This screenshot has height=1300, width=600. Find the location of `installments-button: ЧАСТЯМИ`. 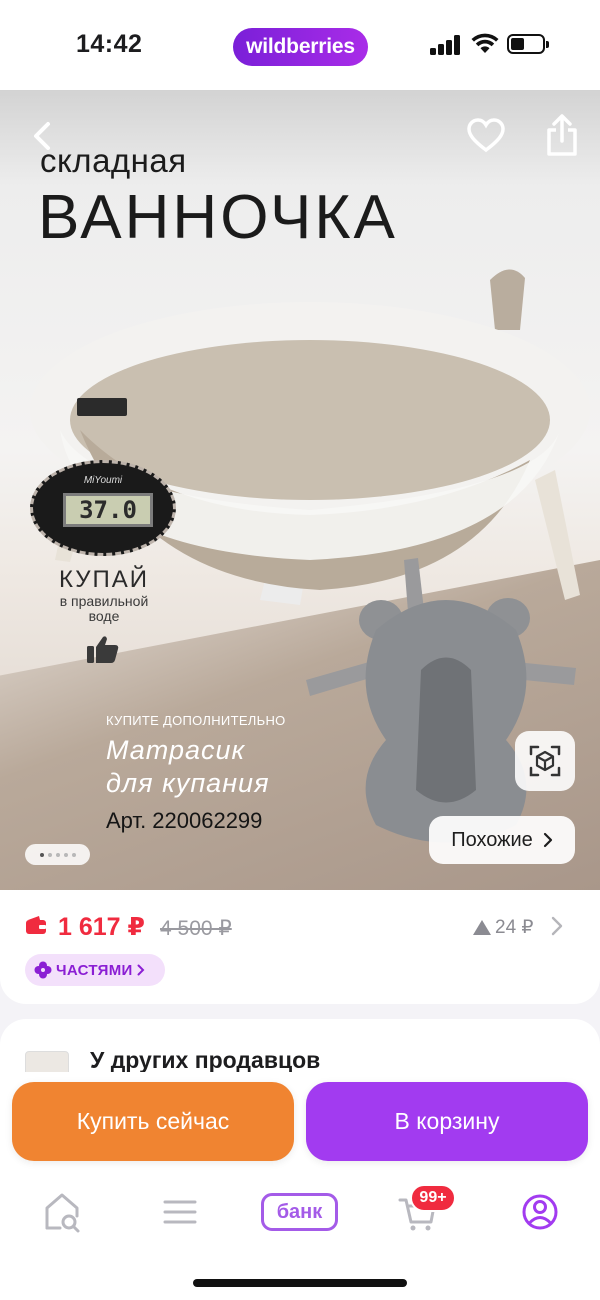

installments-button: ЧАСТЯМИ is located at coordinates (95, 970).